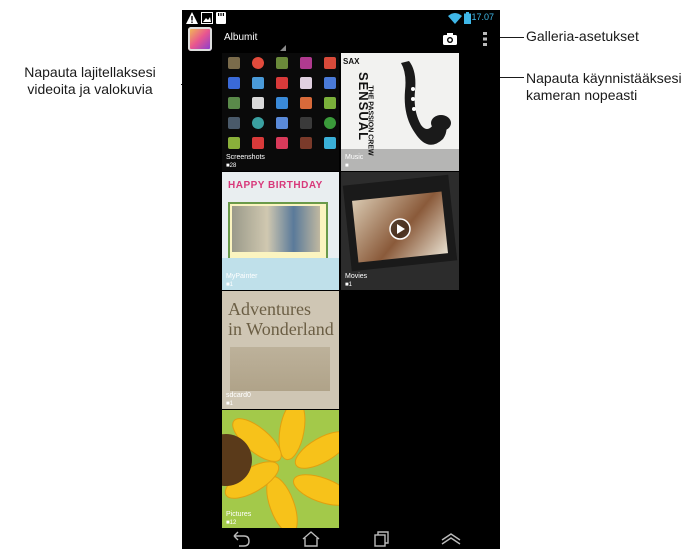 The width and height of the screenshot is (699, 549). I want to click on storage-notification-icon, so click(221, 18).